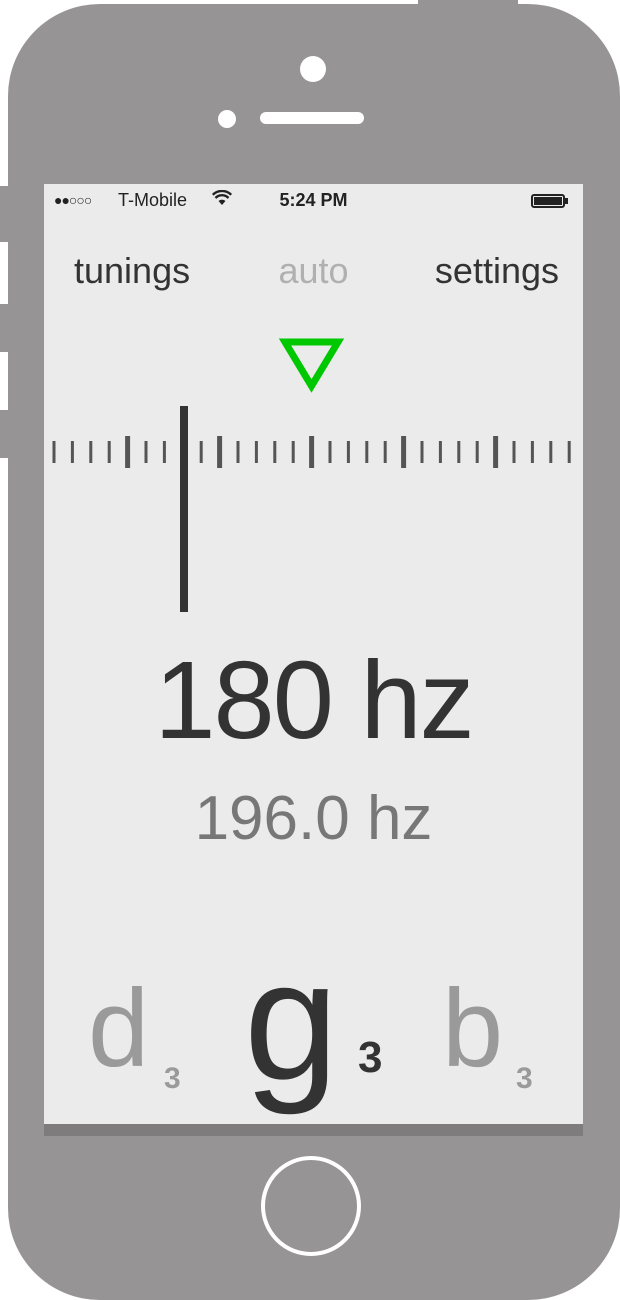 This screenshot has height=1300, width=620. What do you see at coordinates (311, 1206) in the screenshot?
I see `home-button` at bounding box center [311, 1206].